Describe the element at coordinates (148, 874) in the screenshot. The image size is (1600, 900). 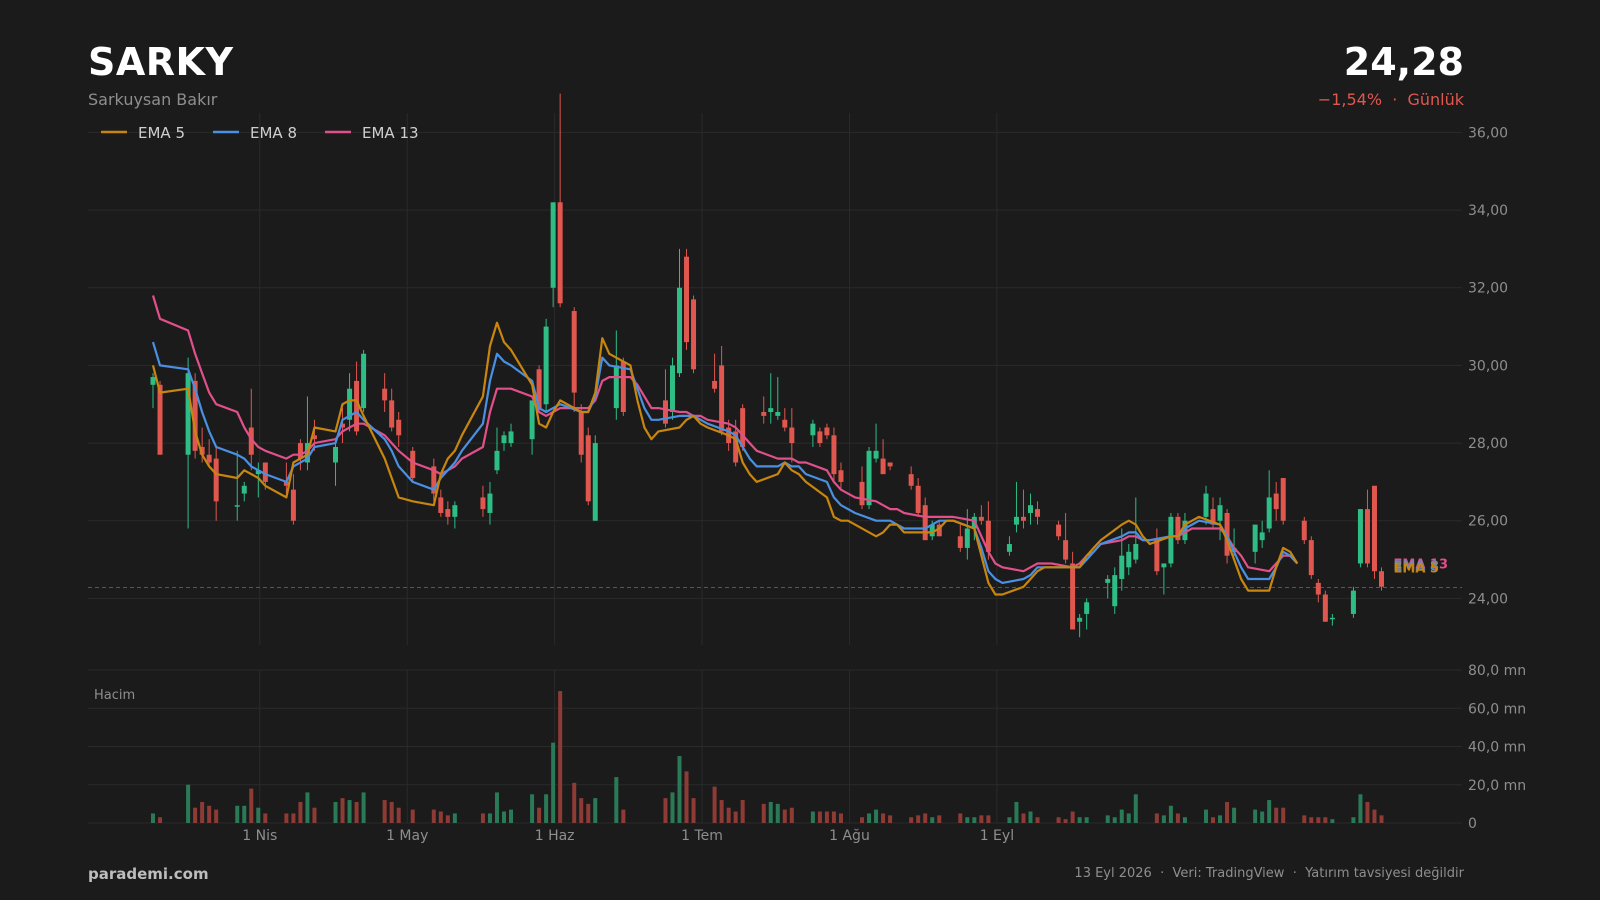
I see `brand-logo: parademi.com` at that location.